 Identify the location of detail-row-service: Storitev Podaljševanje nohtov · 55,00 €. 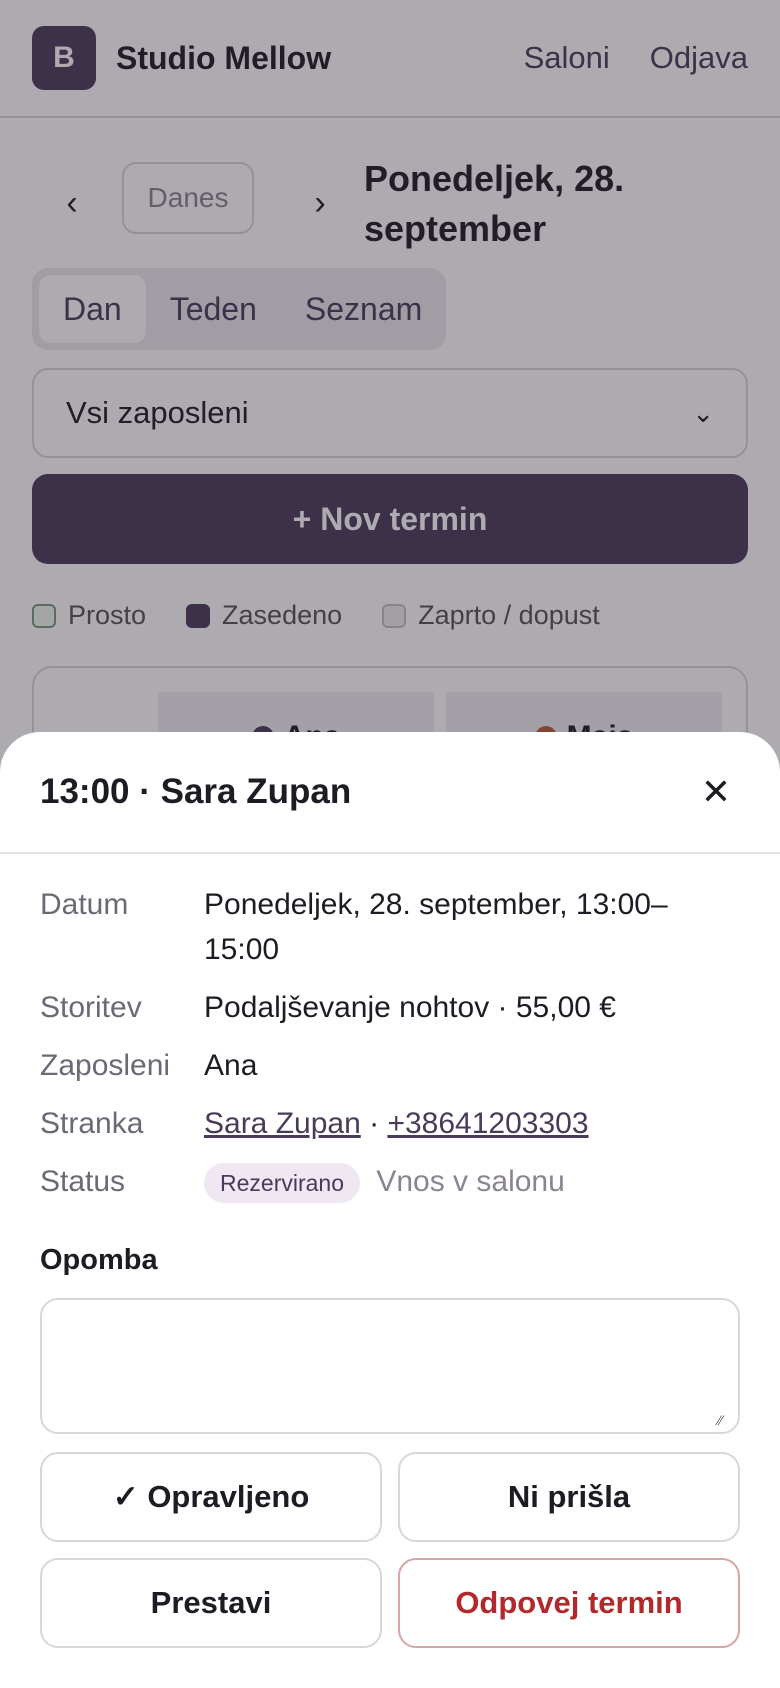
(390, 1007).